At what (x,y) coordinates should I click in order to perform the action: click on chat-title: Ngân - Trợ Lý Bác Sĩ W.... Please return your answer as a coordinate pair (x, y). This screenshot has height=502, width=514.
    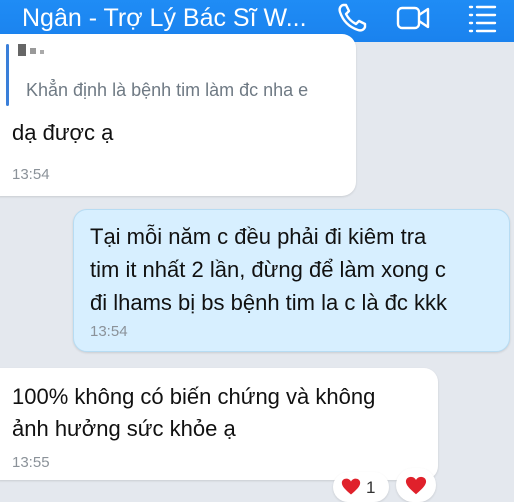
    Looking at the image, I should click on (164, 18).